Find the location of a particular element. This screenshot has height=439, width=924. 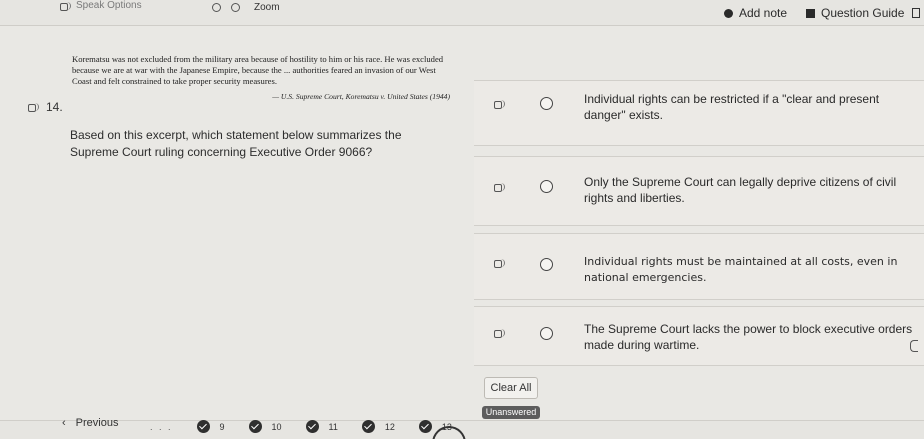

status-badge: Unanswered is located at coordinates (511, 412).